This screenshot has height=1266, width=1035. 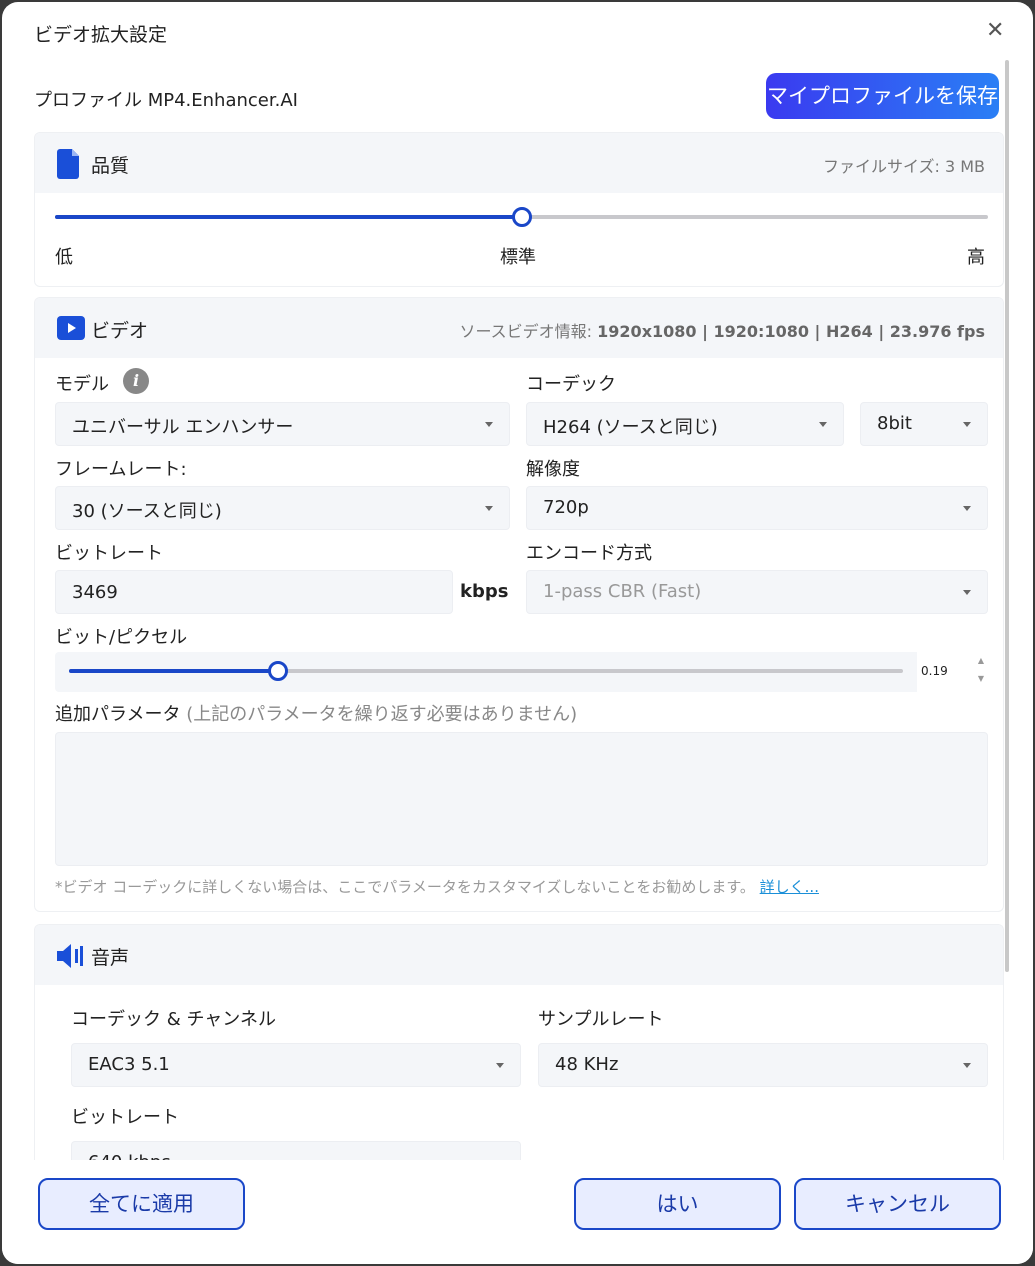 I want to click on video-title: ビデオ, so click(x=120, y=331).